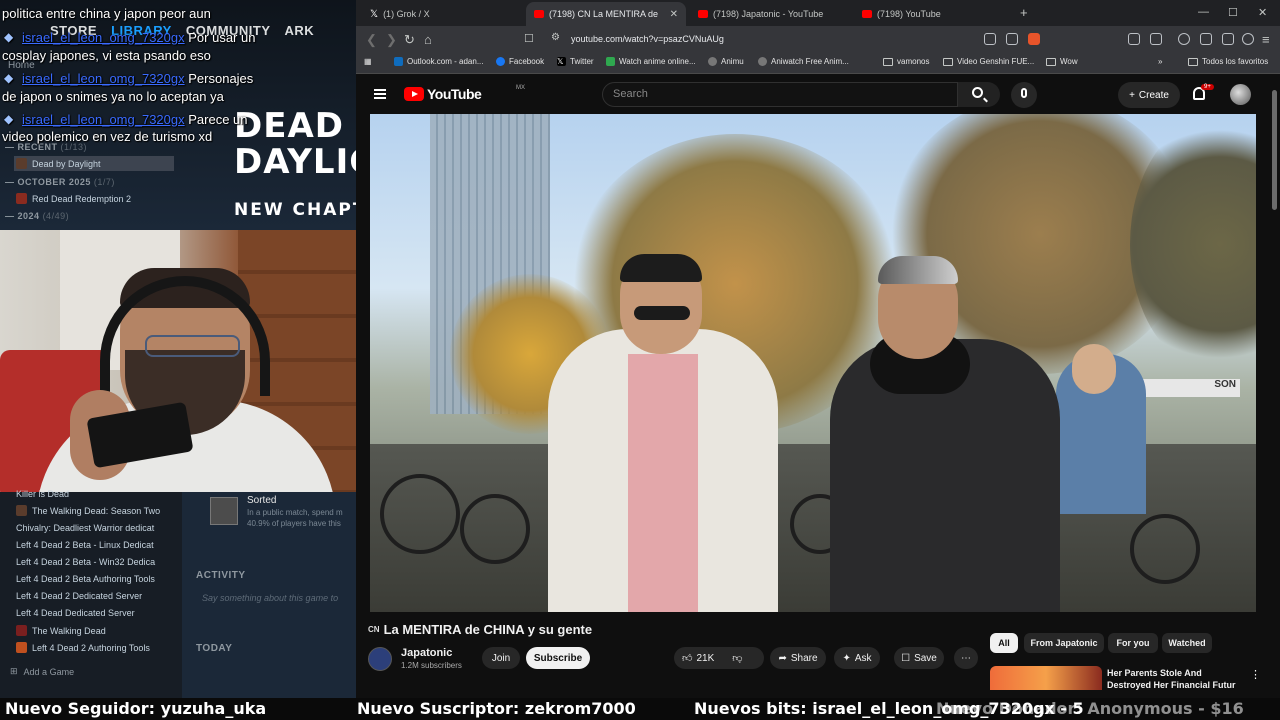  What do you see at coordinates (575, 61) in the screenshot?
I see `bookmark-twitter: 𝕏 Twitter` at bounding box center [575, 61].